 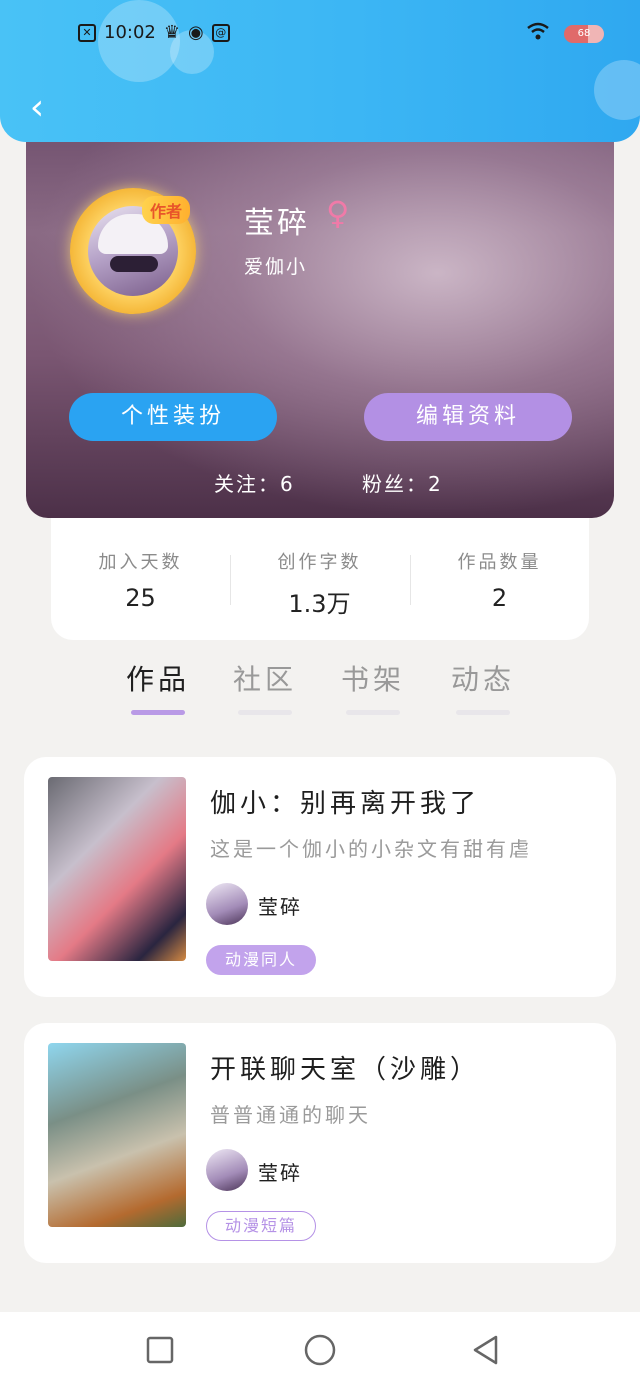 What do you see at coordinates (320, 35) in the screenshot?
I see `status-bar: ✕ 10:02 ♛ ◉ @ 68` at bounding box center [320, 35].